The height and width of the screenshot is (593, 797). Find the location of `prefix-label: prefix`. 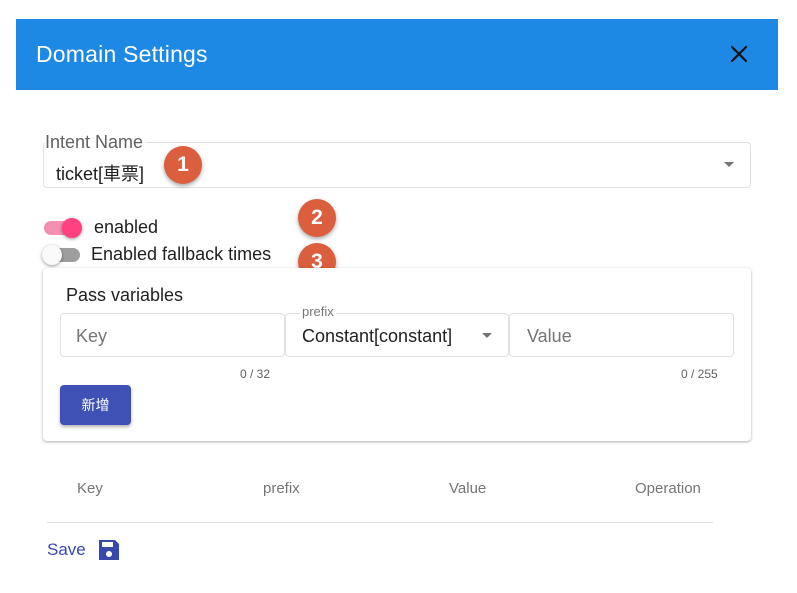

prefix-label: prefix is located at coordinates (318, 311).